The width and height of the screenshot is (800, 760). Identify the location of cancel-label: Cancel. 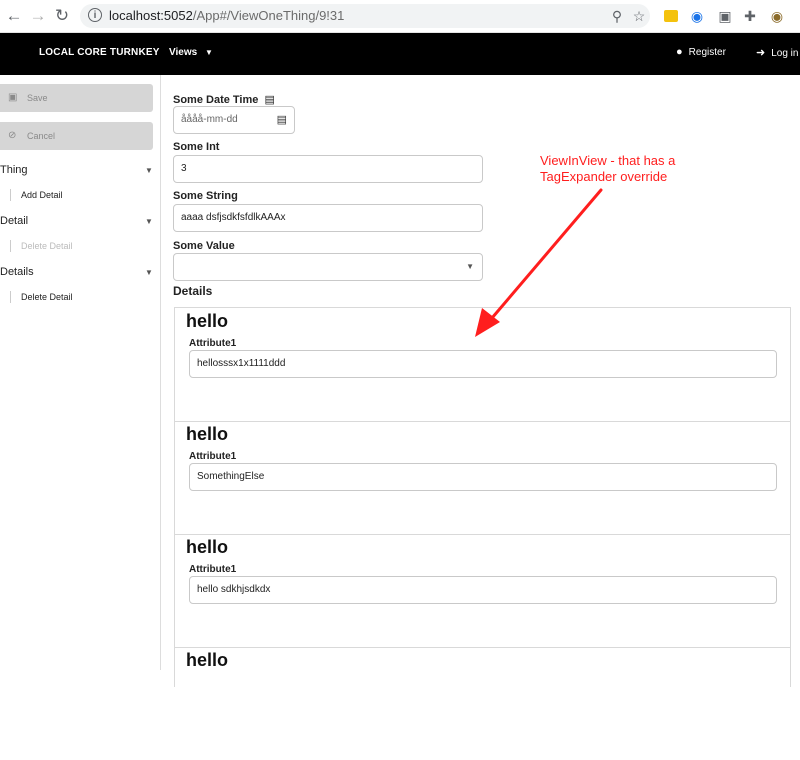
(41, 136).